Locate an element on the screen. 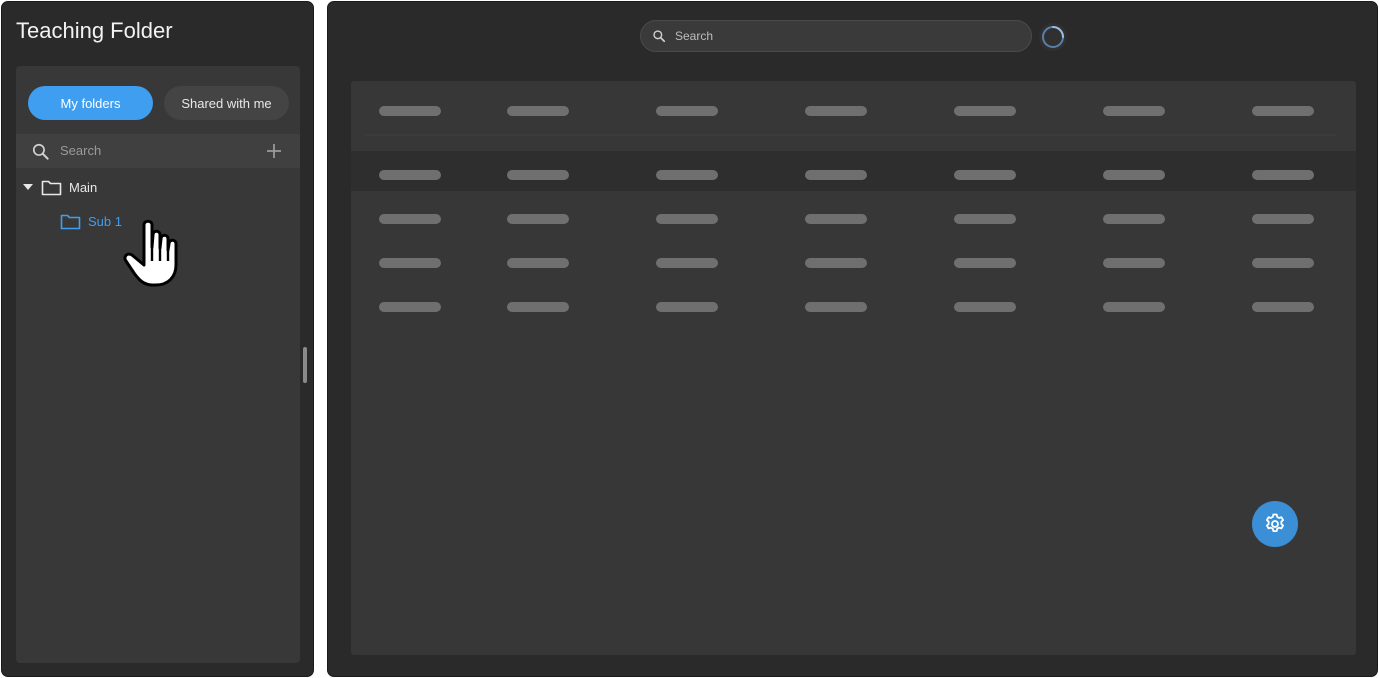  tree-item-main: Main is located at coordinates (59, 187).